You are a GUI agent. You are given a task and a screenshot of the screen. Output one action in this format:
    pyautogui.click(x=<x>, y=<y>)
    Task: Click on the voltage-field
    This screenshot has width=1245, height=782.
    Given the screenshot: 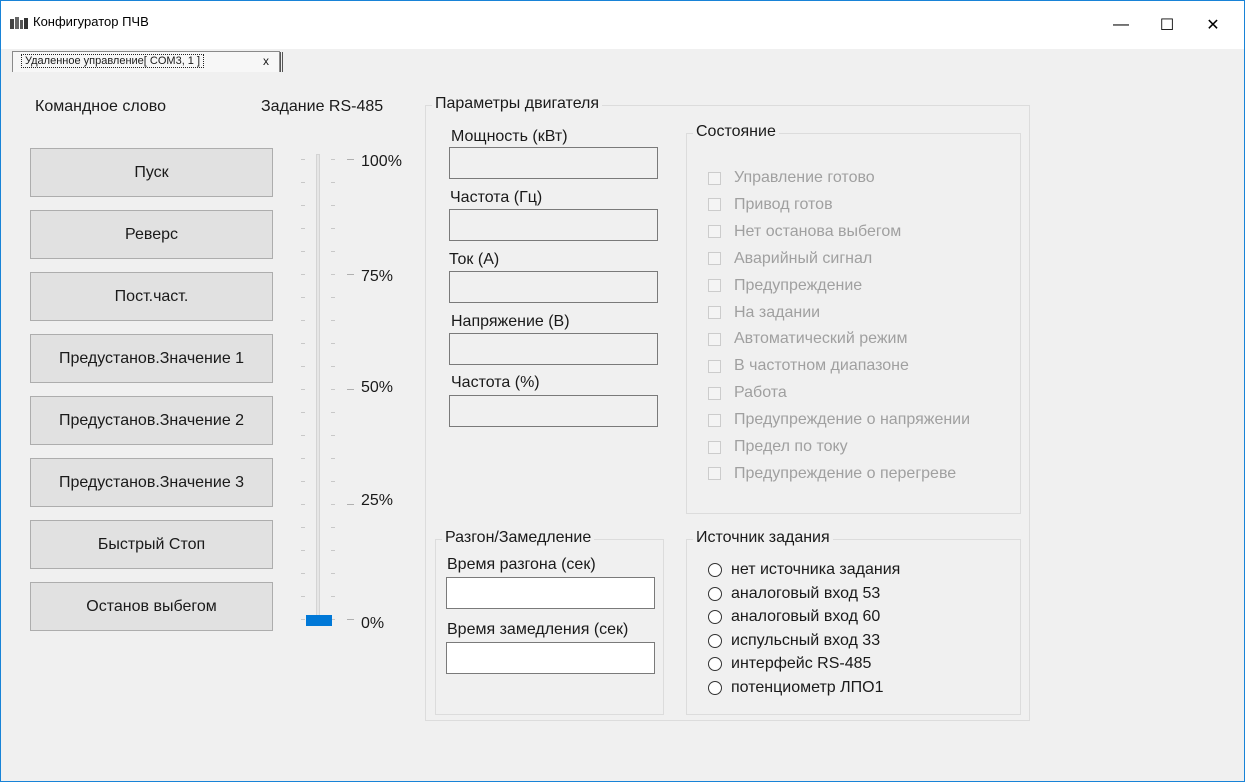 What is the action you would take?
    pyautogui.click(x=553, y=349)
    